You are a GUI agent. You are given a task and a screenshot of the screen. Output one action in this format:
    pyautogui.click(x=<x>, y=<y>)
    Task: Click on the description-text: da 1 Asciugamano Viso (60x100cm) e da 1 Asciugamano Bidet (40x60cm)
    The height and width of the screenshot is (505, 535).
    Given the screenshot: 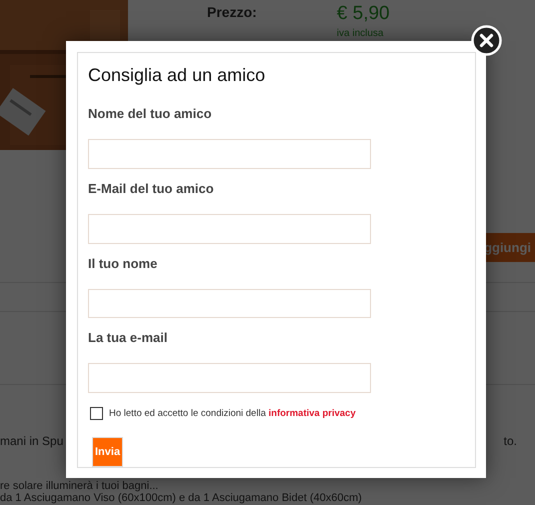 What is the action you would take?
    pyautogui.click(x=181, y=498)
    